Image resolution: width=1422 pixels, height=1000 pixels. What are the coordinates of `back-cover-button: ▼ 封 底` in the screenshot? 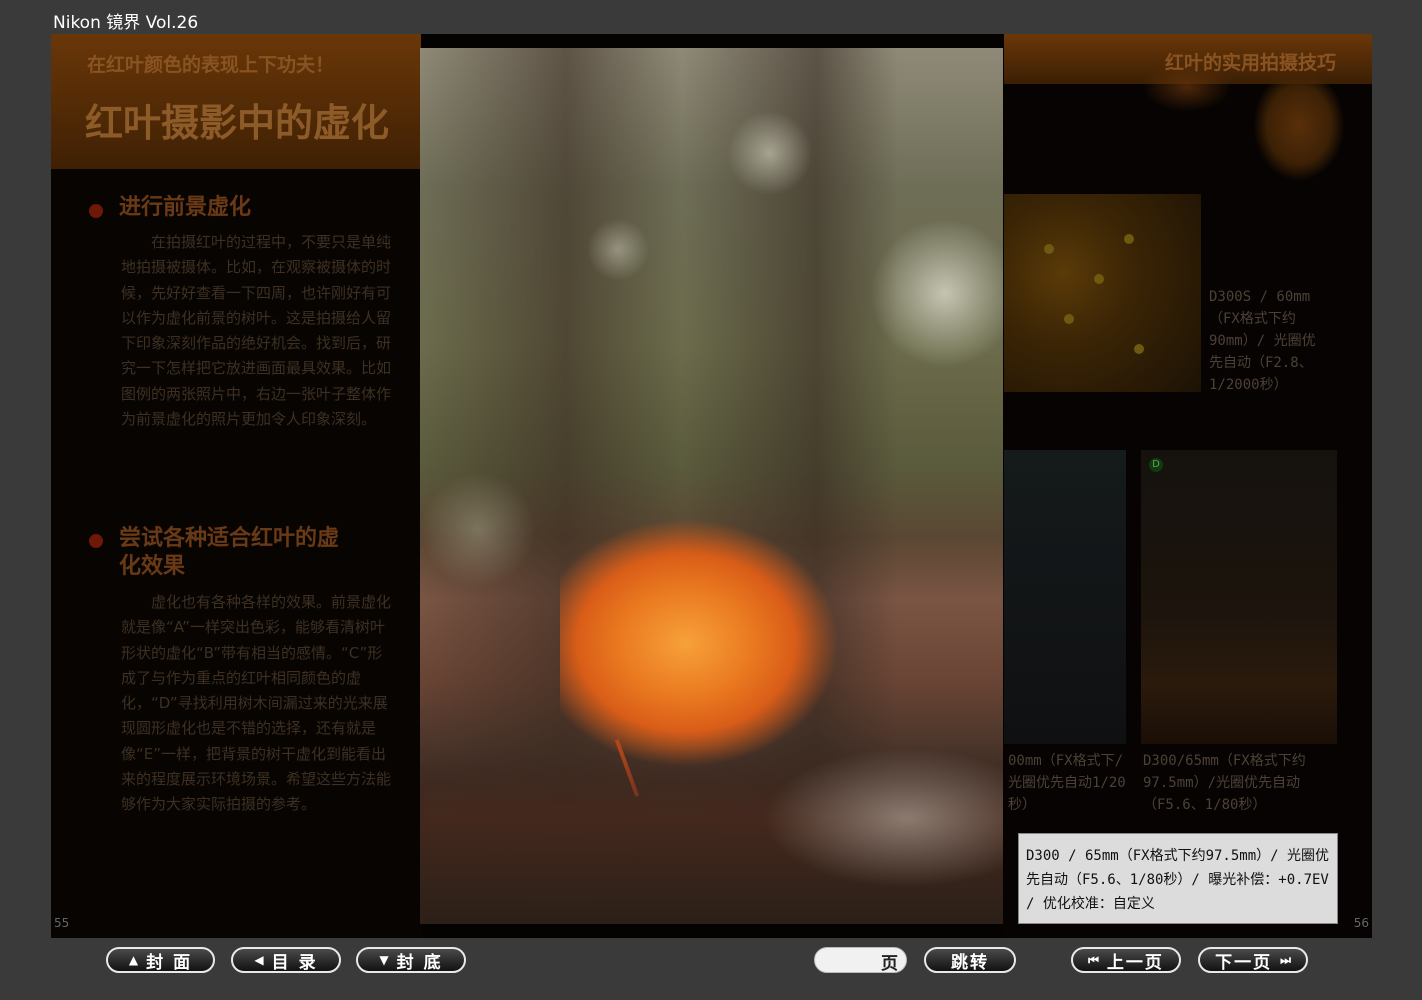 It's located at (411, 960).